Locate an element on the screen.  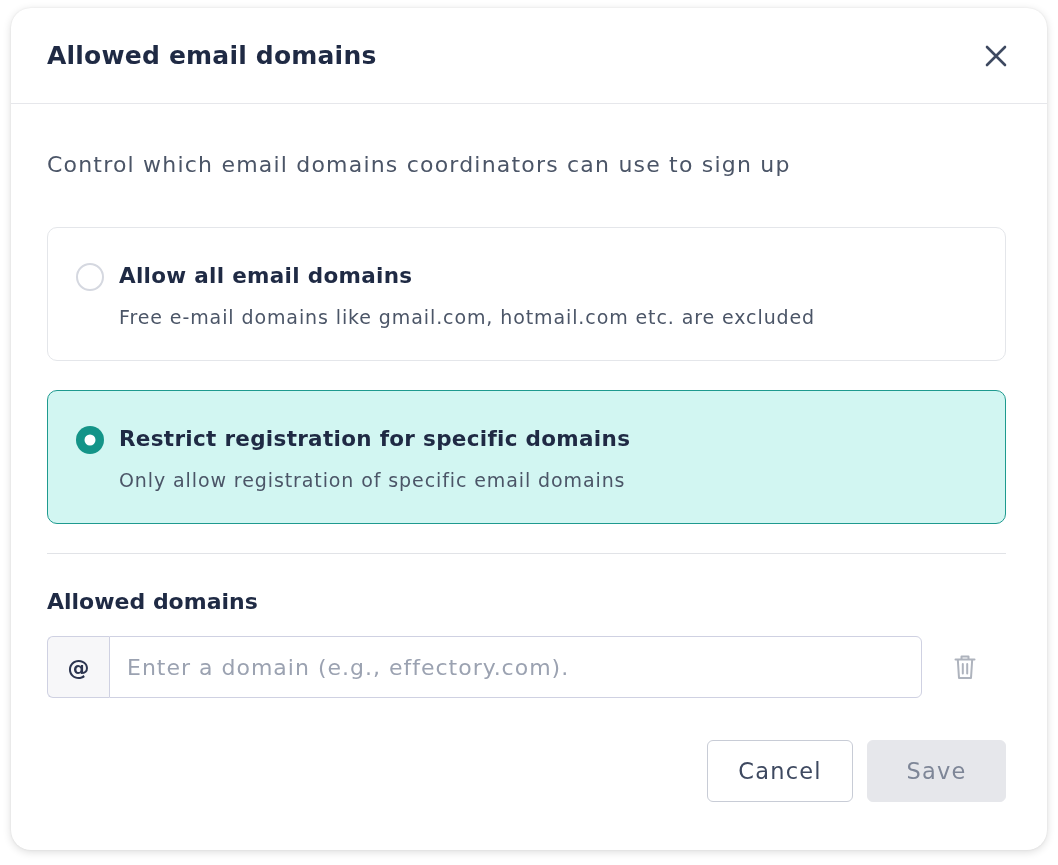
option-title: Restrict registration for specific domains is located at coordinates (375, 439).